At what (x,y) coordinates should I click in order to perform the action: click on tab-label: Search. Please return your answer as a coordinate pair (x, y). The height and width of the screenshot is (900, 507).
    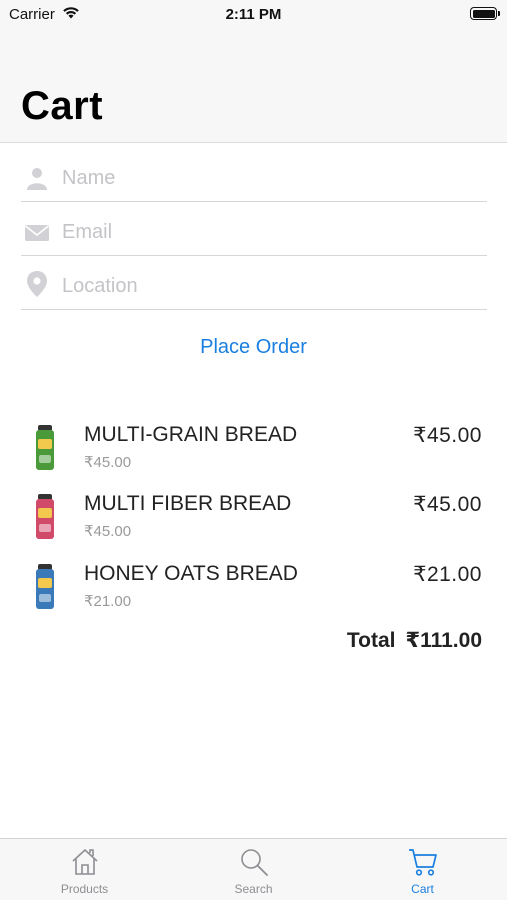
    Looking at the image, I should click on (253, 889).